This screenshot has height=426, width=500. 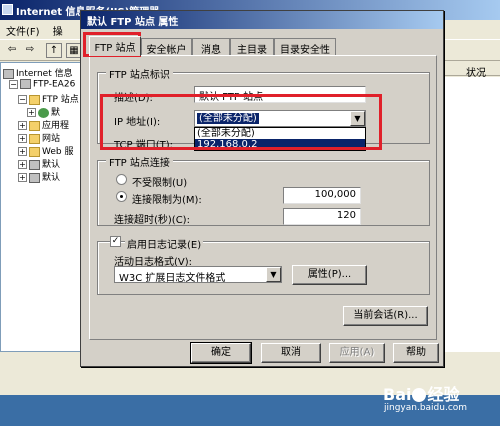 I want to click on globe-icon, so click(x=43, y=112).